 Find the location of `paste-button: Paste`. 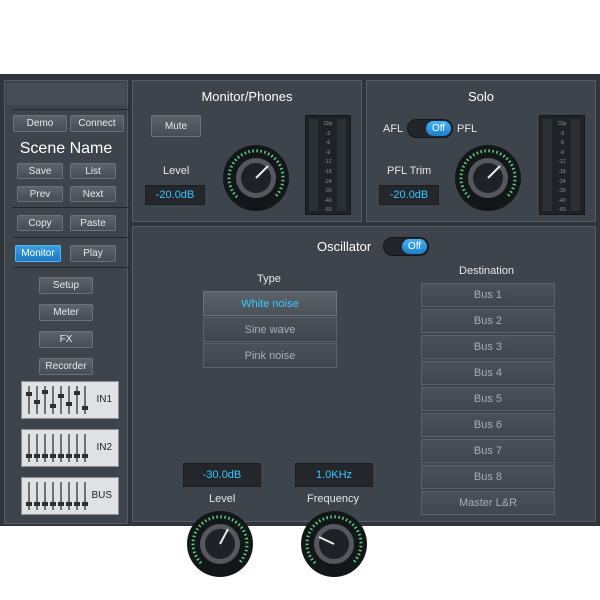

paste-button: Paste is located at coordinates (93, 223).